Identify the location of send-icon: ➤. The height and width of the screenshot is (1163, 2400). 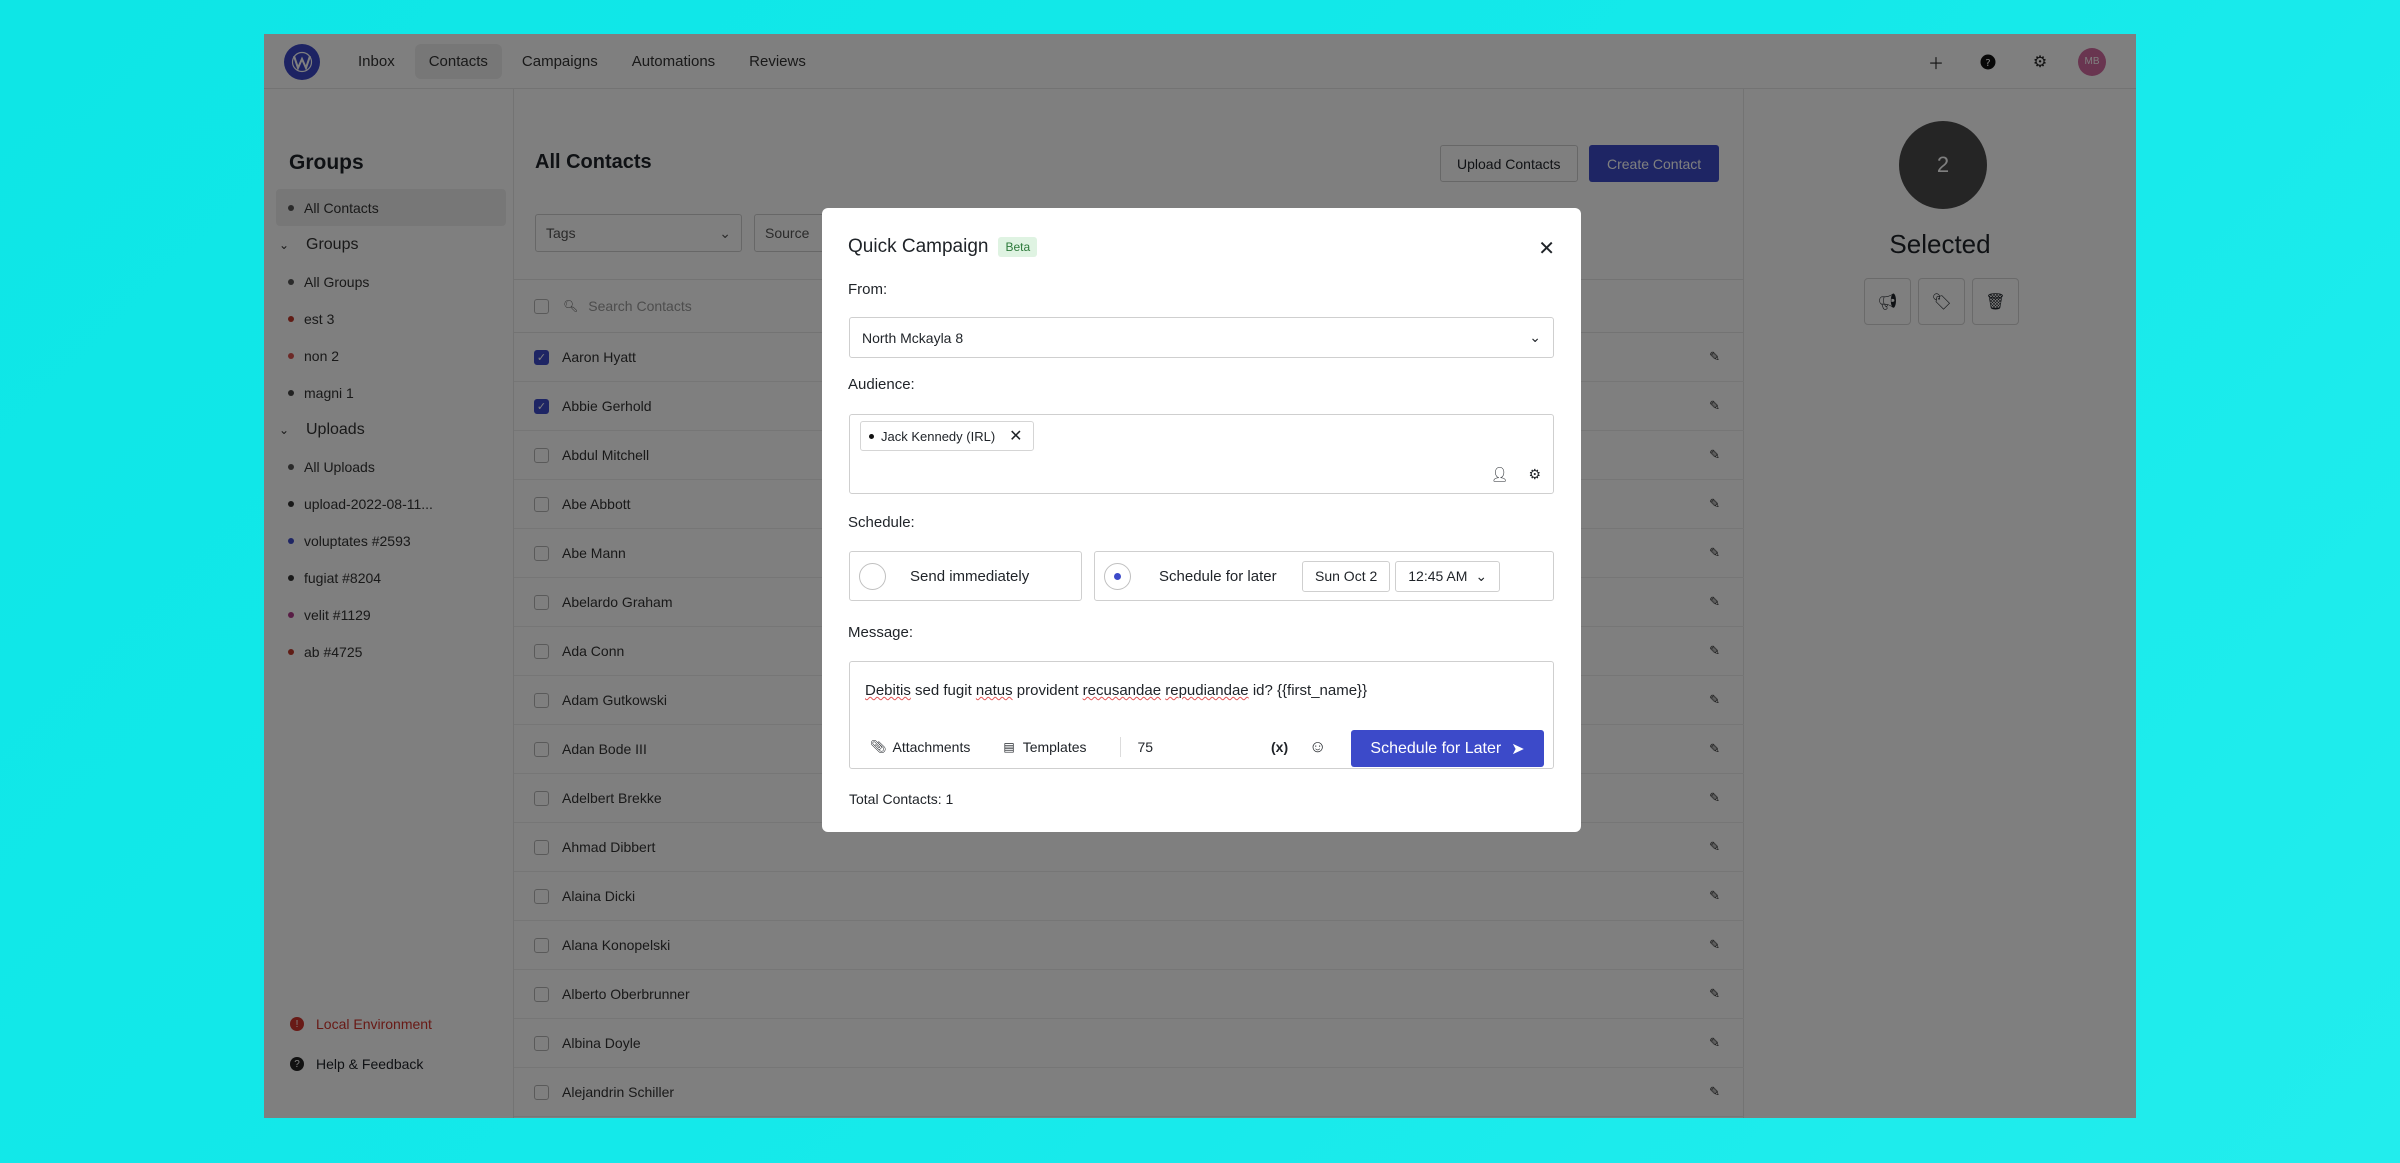
(1518, 749).